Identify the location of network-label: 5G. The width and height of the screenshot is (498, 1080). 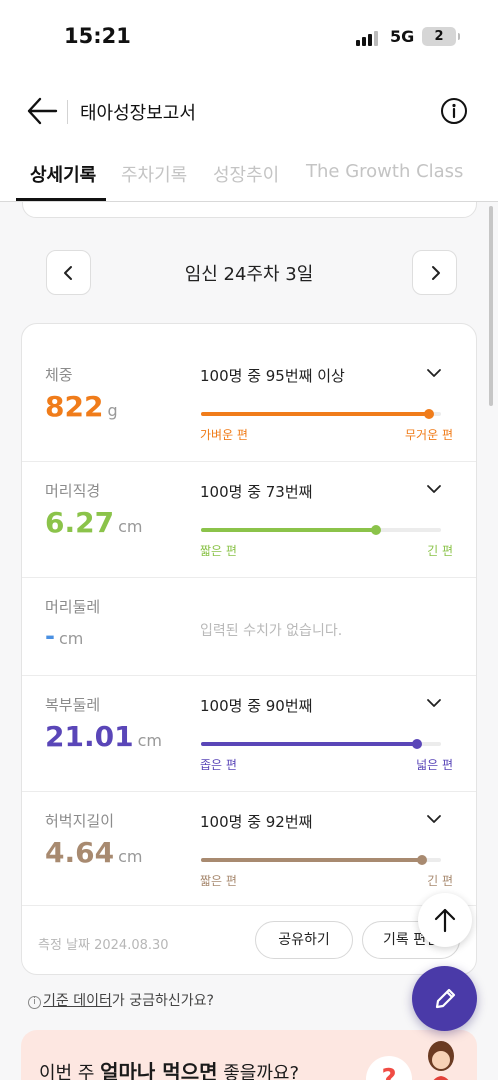
(402, 36).